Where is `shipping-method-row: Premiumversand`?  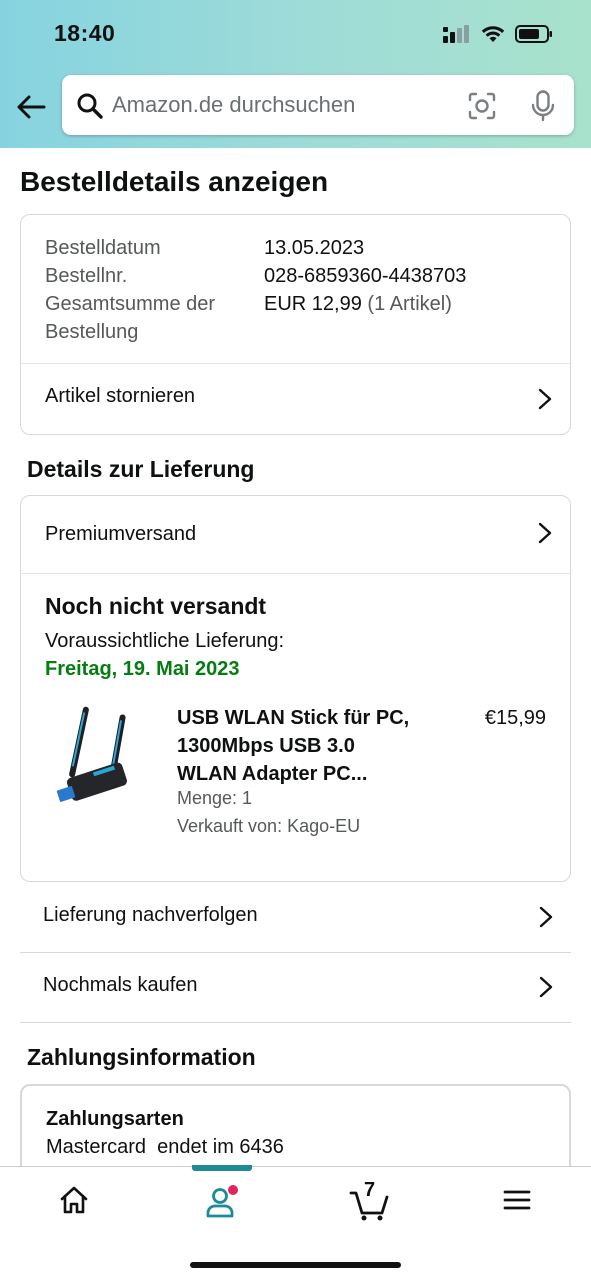 shipping-method-row: Premiumversand is located at coordinates (295, 534).